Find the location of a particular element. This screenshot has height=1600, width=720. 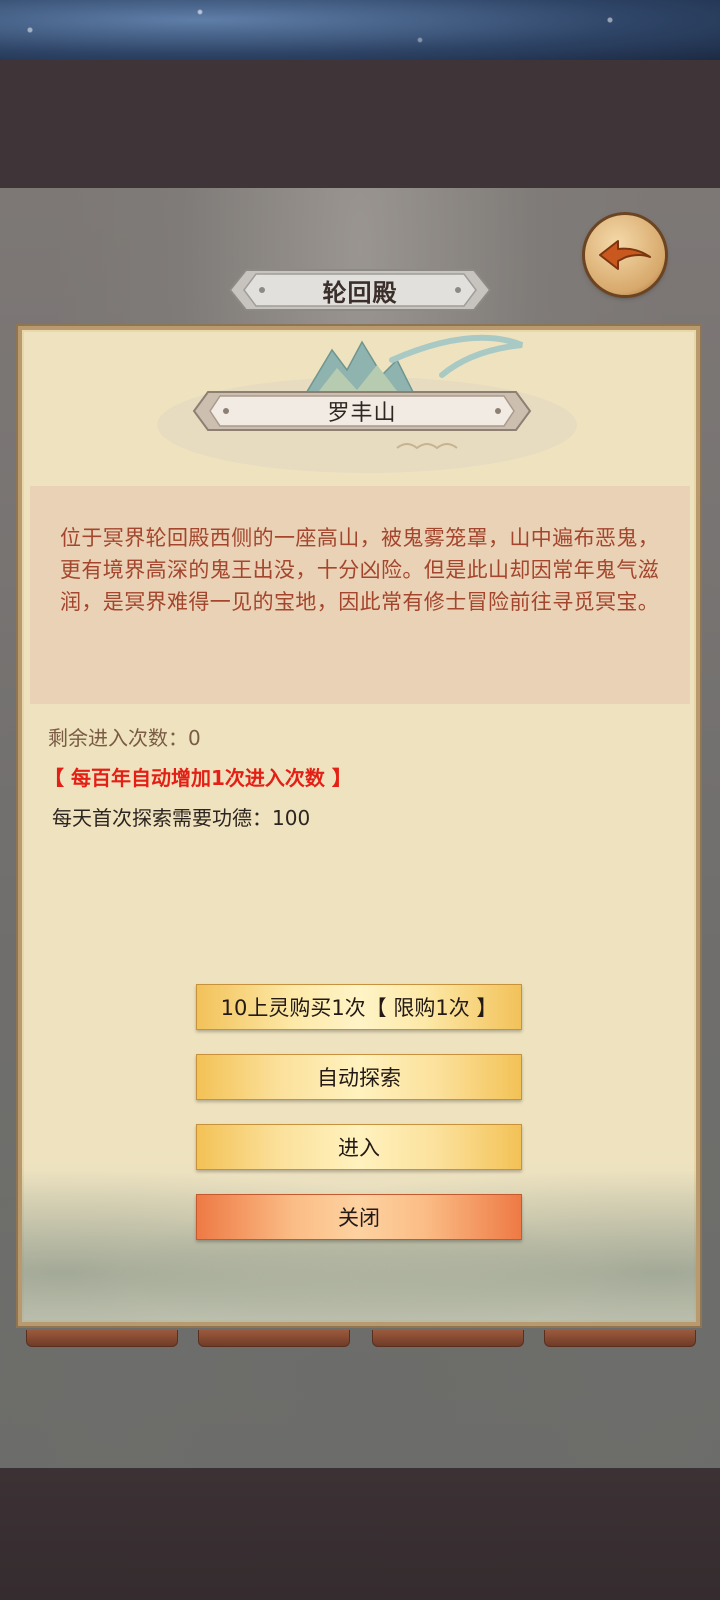

top-starry-strip is located at coordinates (360, 30).